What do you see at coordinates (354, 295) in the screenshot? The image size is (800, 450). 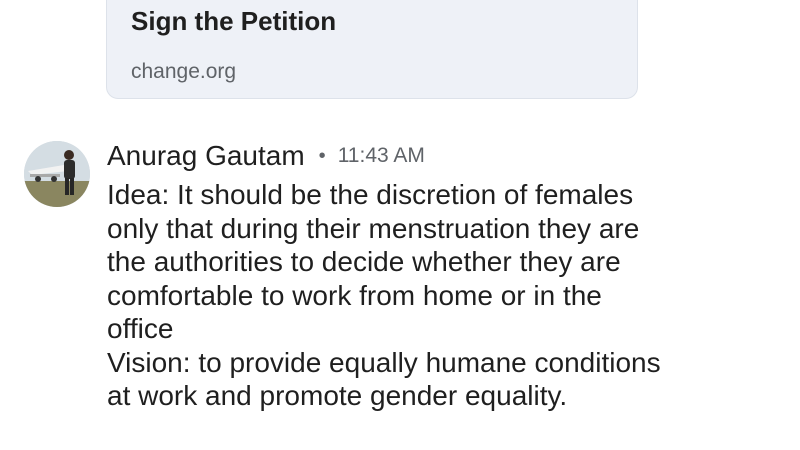 I see `message-line: comfortable to work from home or in the` at bounding box center [354, 295].